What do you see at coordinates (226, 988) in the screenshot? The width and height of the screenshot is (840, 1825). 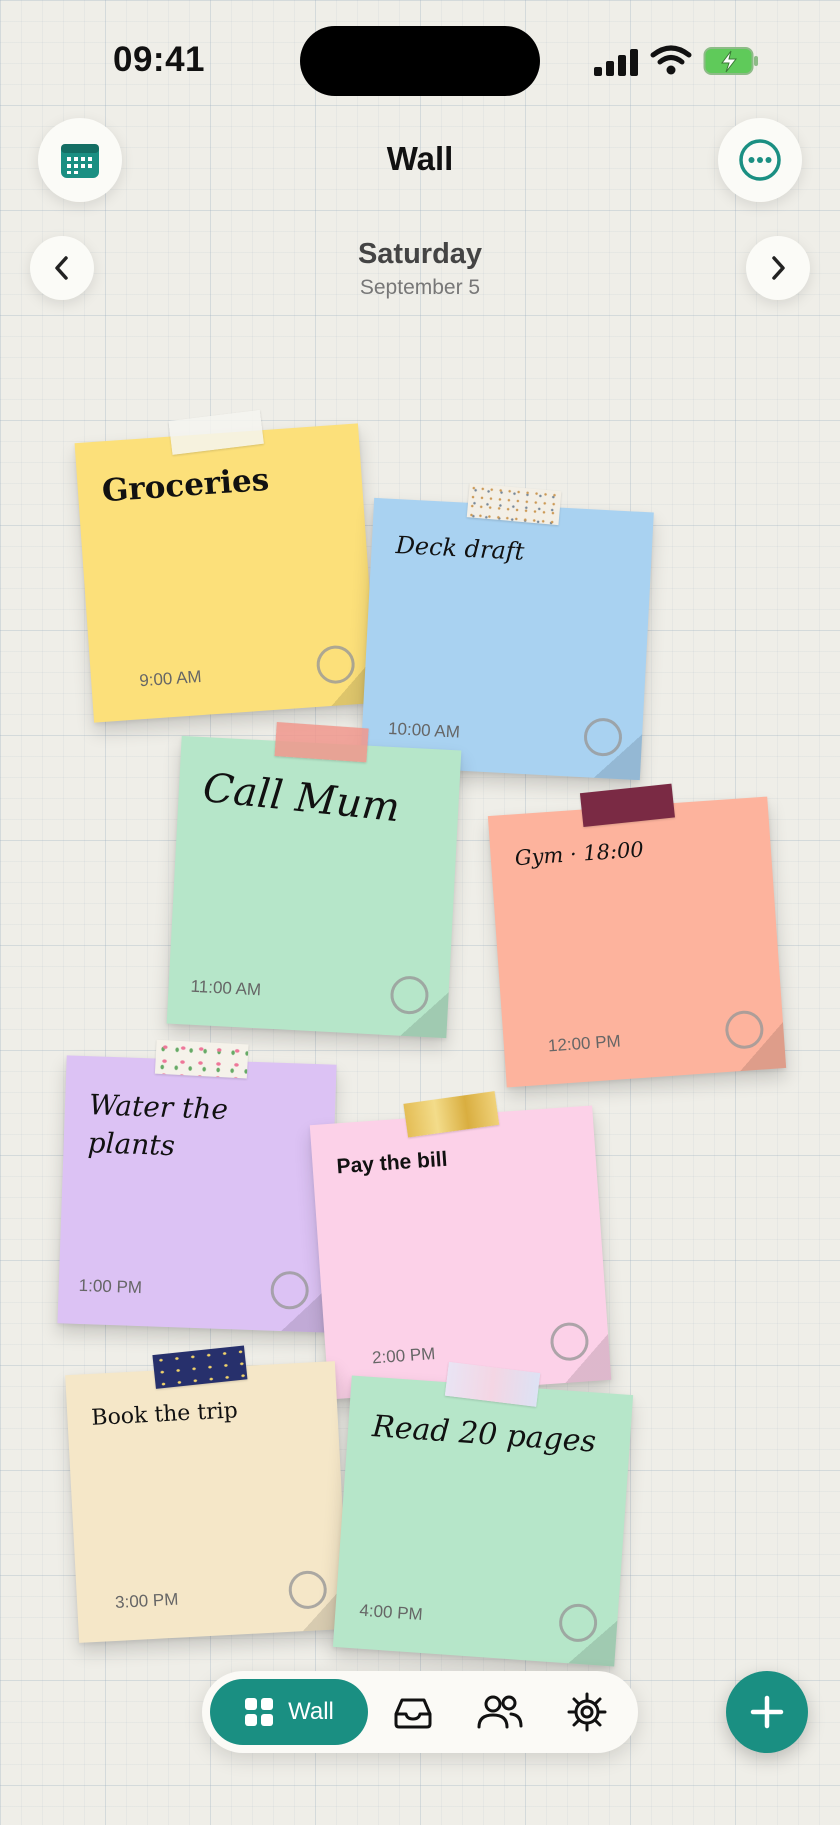 I see `note-time: 11:00 AM` at bounding box center [226, 988].